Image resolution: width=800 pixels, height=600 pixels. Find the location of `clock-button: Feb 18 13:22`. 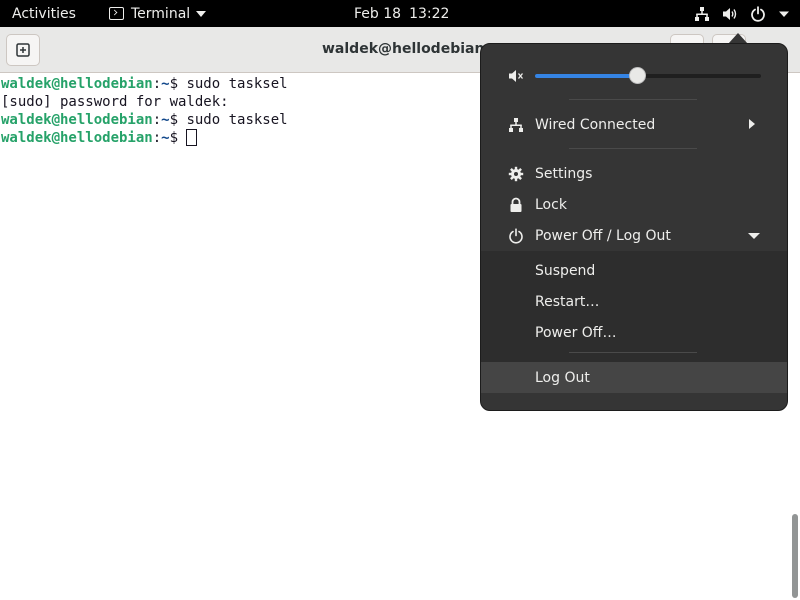

clock-button: Feb 18 13:22 is located at coordinates (401, 13).